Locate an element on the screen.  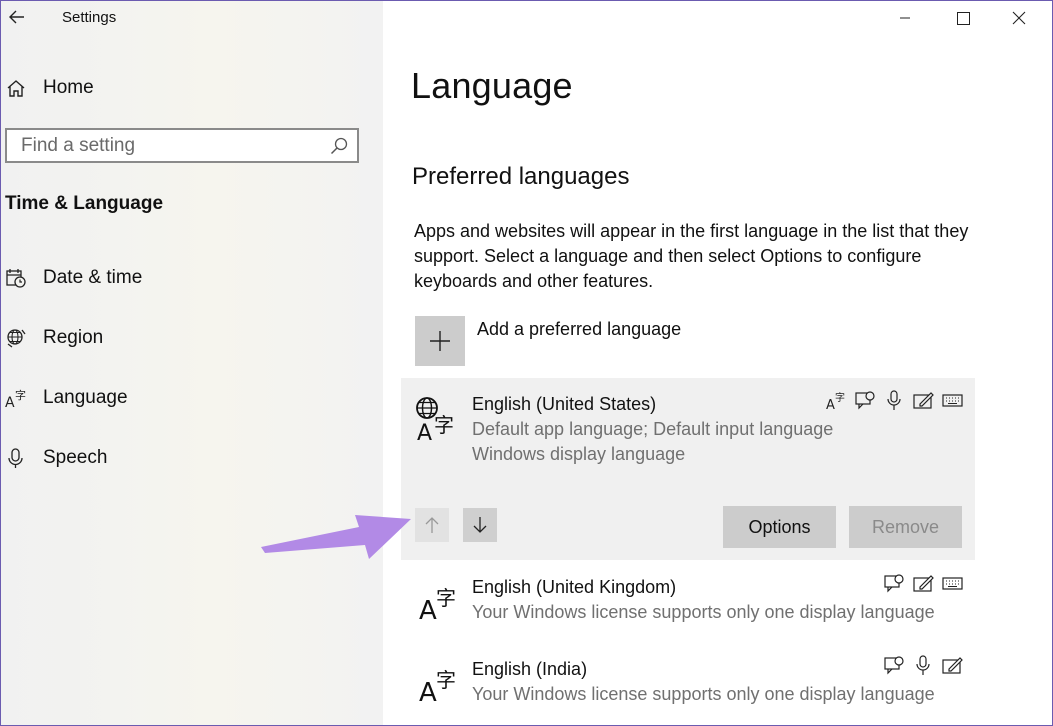
arrow-up-icon is located at coordinates (432, 525).